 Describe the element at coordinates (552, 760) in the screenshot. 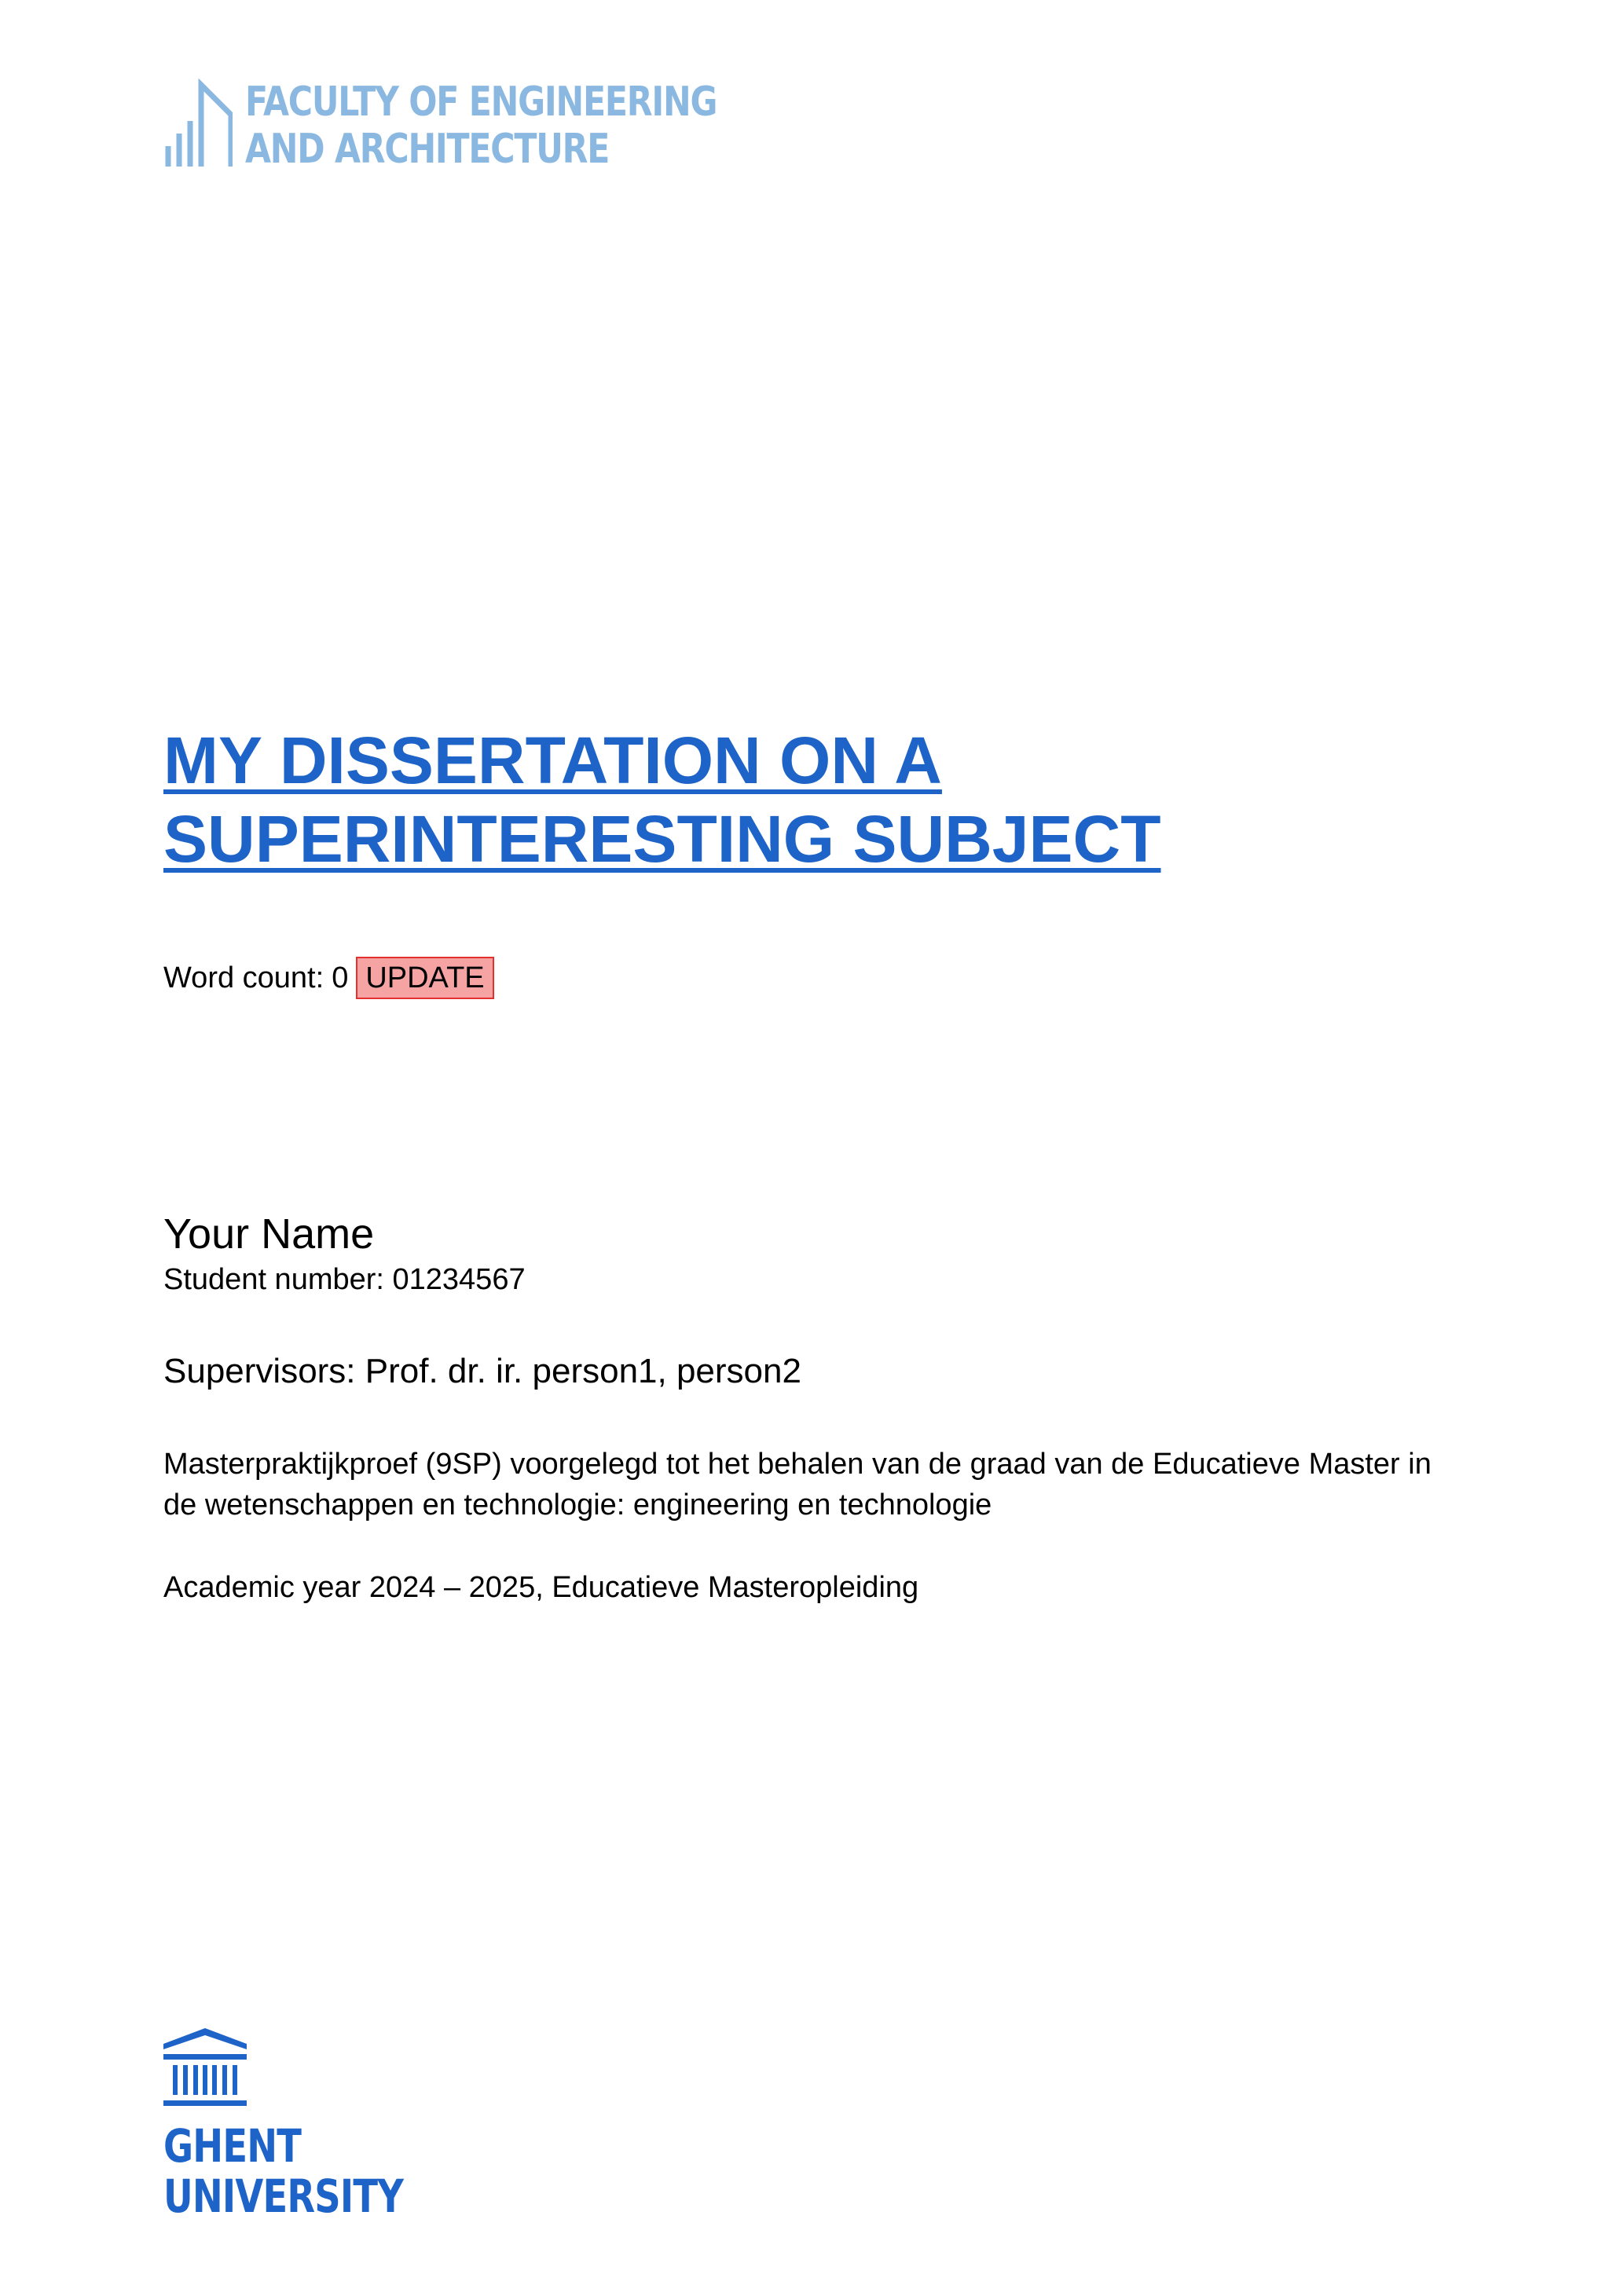

I see `title-line-1: MY DISSERTATION ON A` at that location.